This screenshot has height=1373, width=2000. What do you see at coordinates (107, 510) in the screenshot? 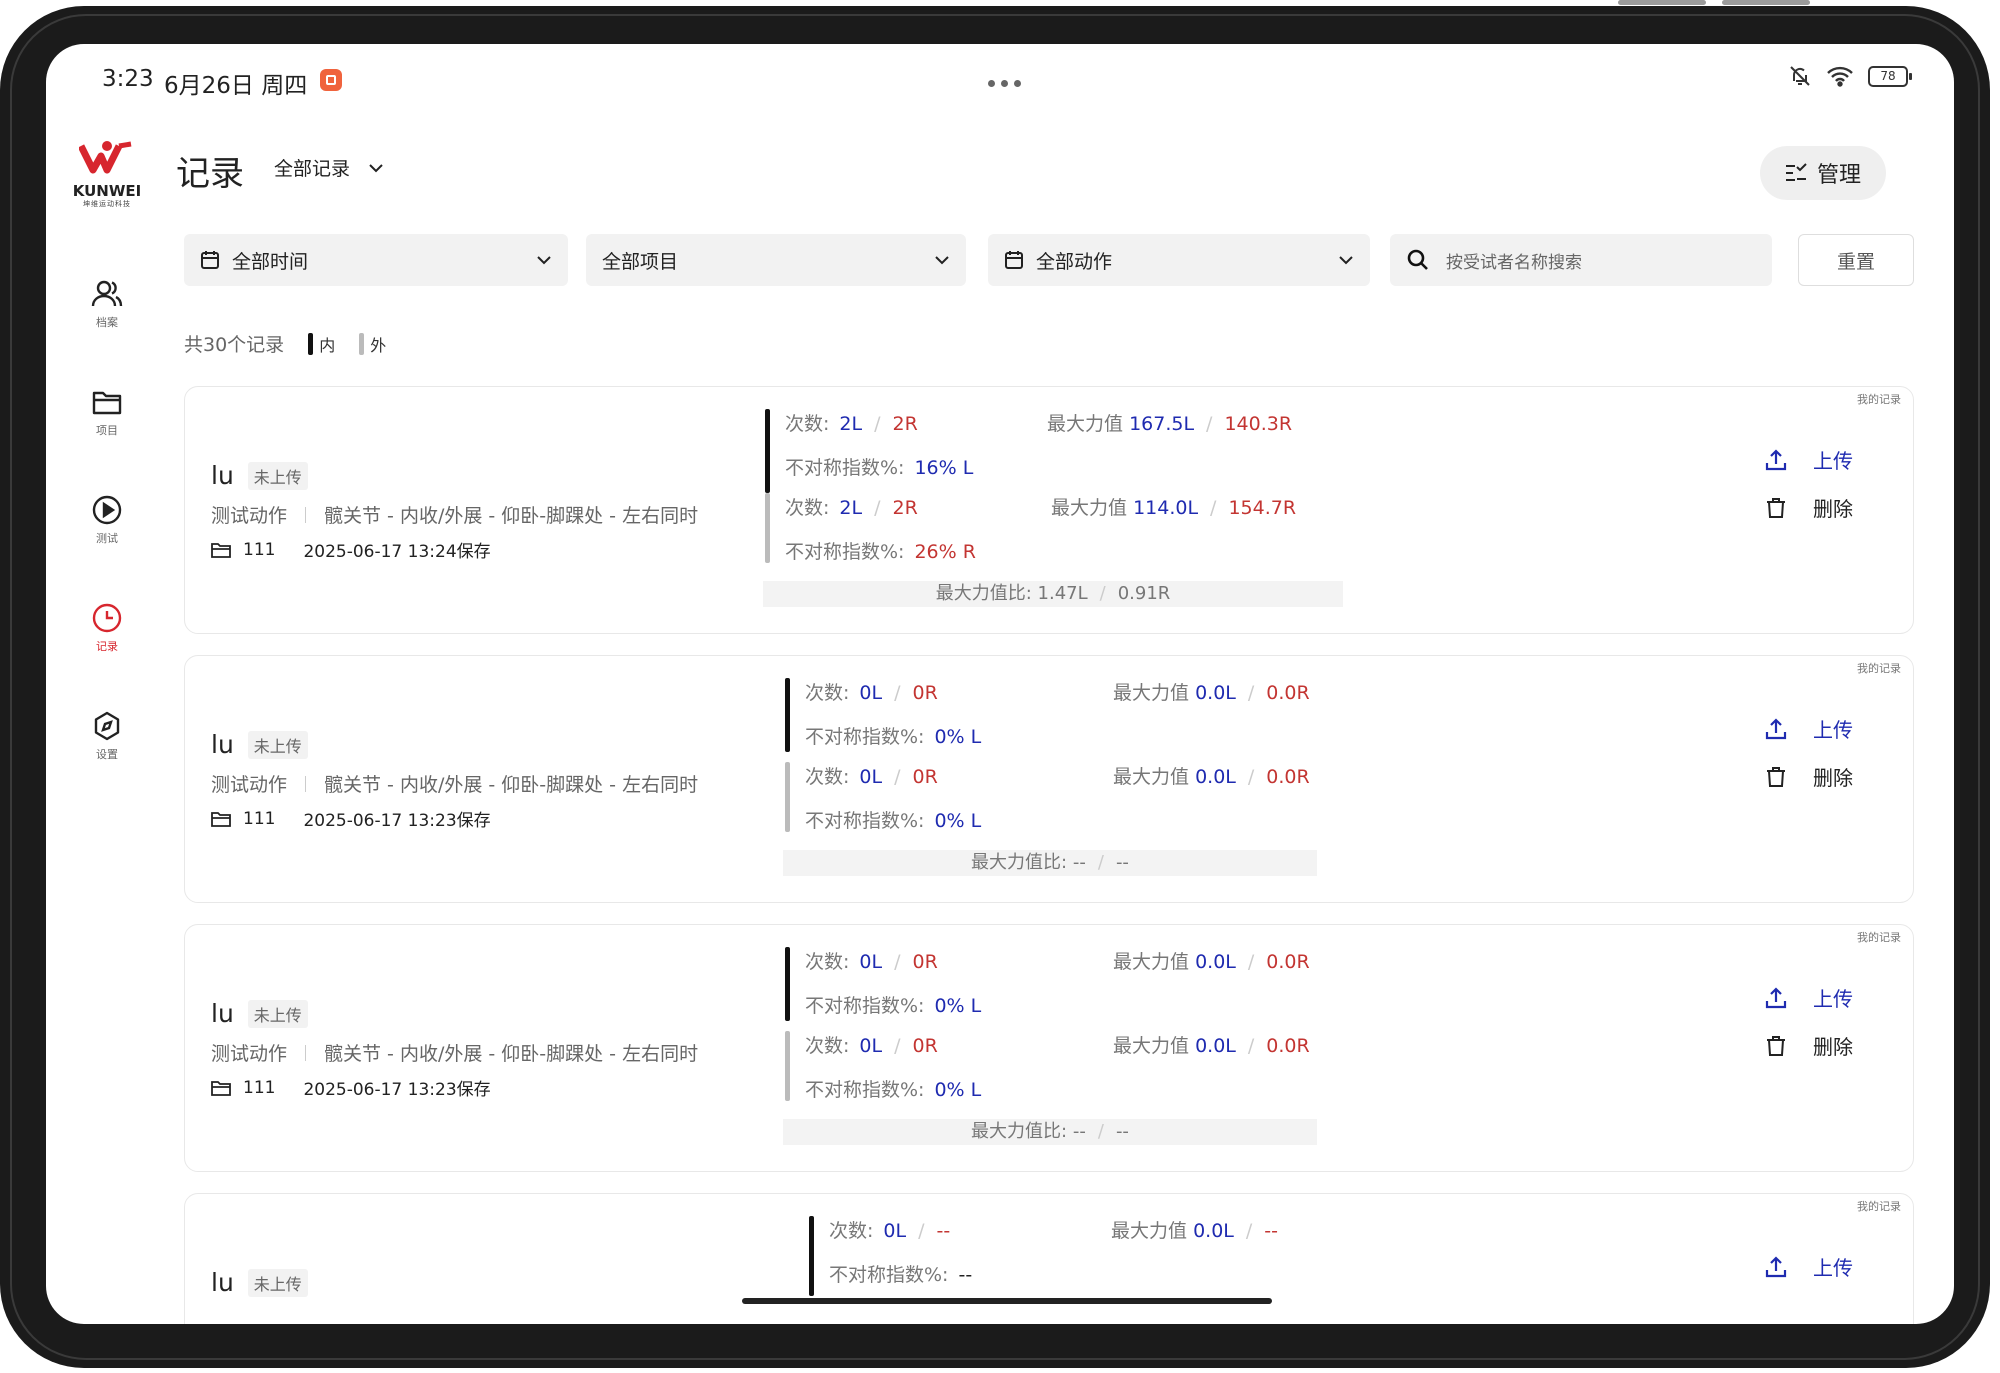
I see `play-icon` at bounding box center [107, 510].